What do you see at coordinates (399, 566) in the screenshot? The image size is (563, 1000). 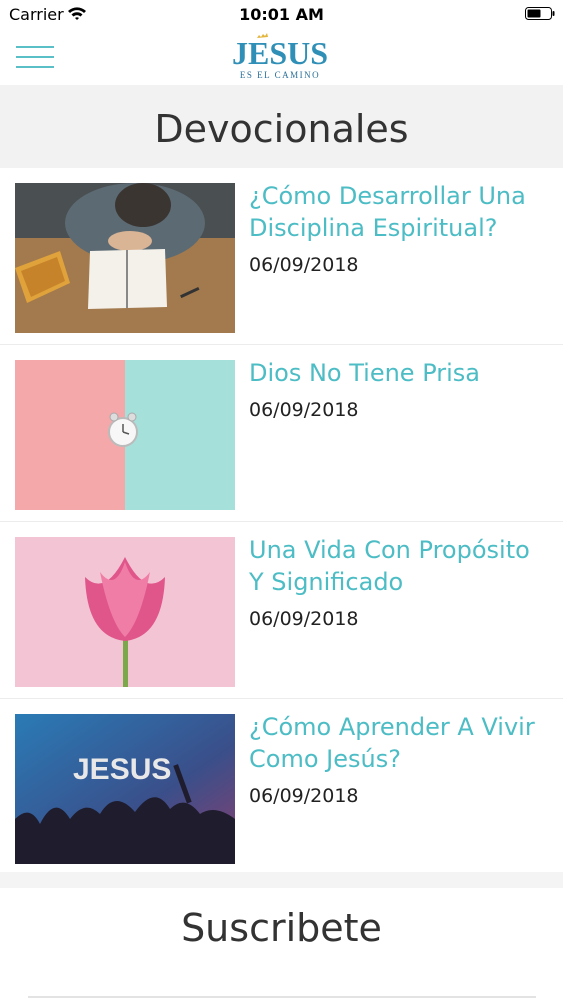 I see `article-title: Una Vida Con Propósito Y Significado` at bounding box center [399, 566].